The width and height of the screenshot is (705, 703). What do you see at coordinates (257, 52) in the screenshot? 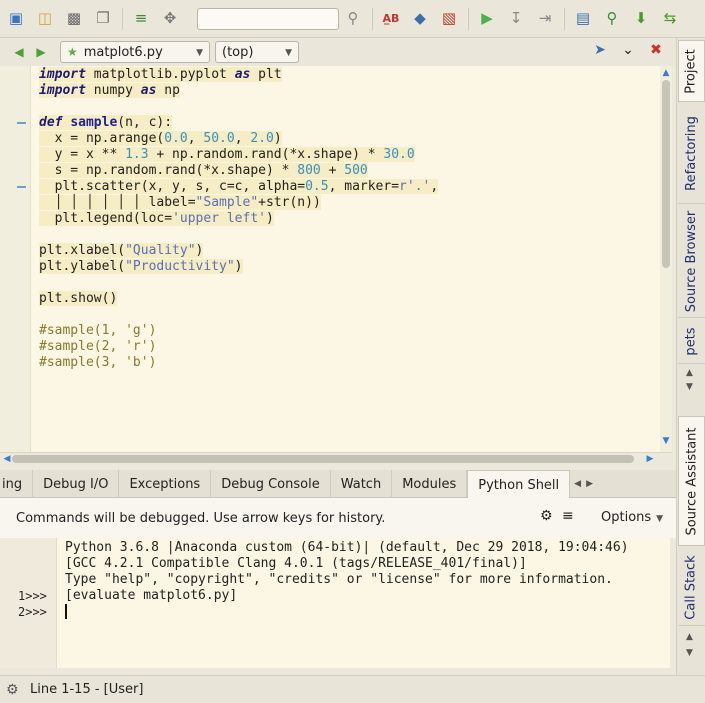
I see `scope-selector: (top) ▼` at bounding box center [257, 52].